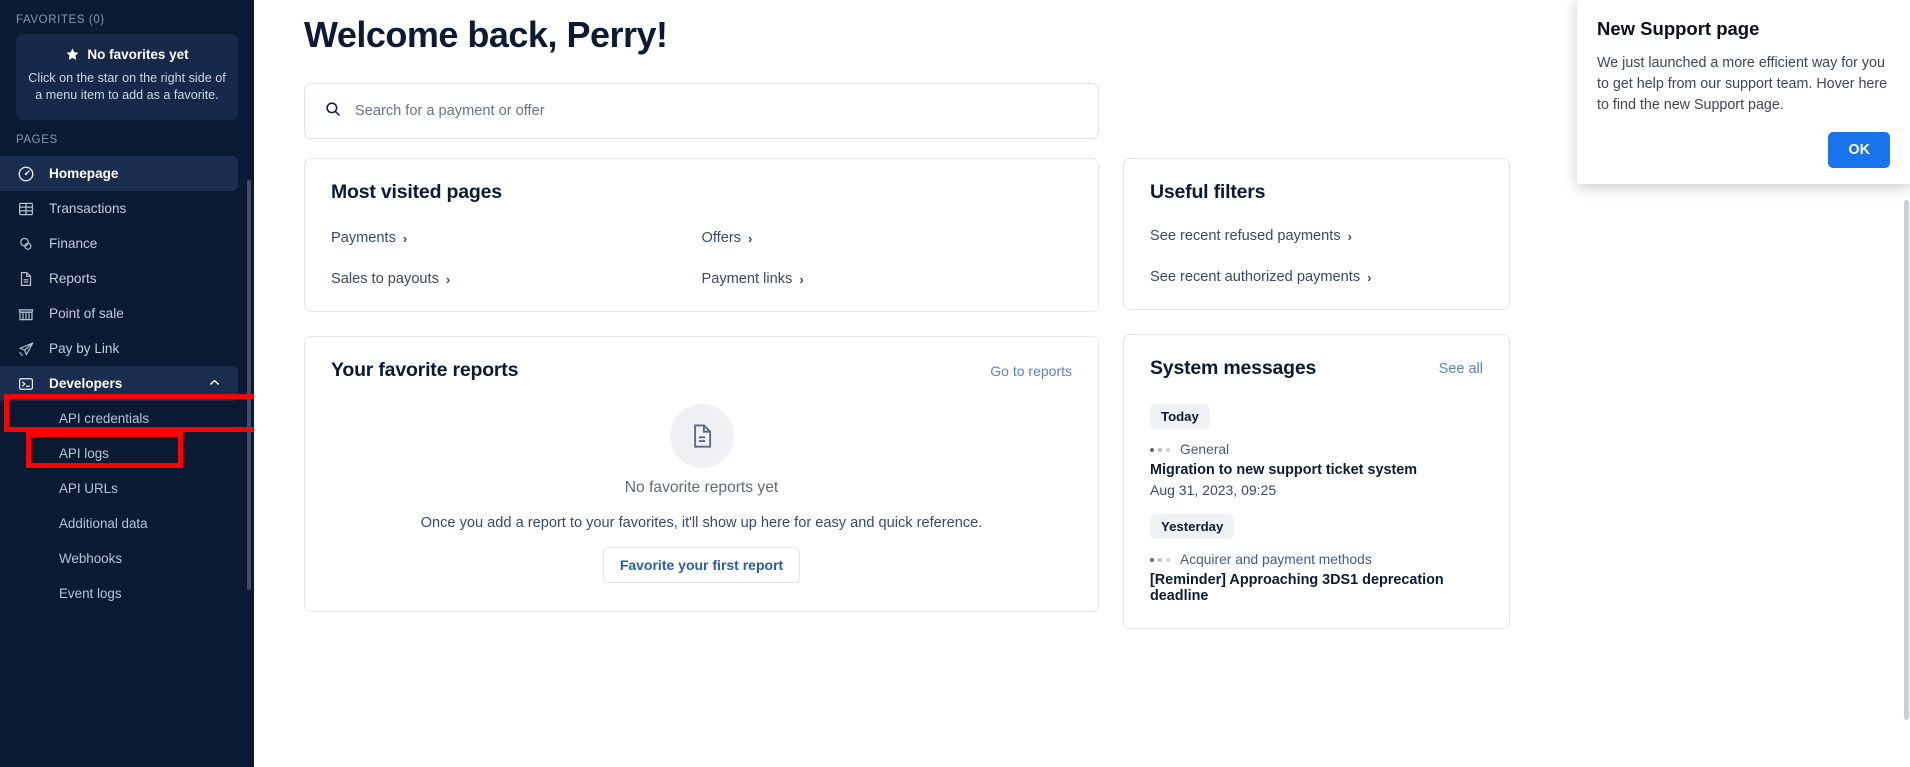 The image size is (1910, 767). What do you see at coordinates (88, 208) in the screenshot?
I see `sidebar-item-label: Transactions` at bounding box center [88, 208].